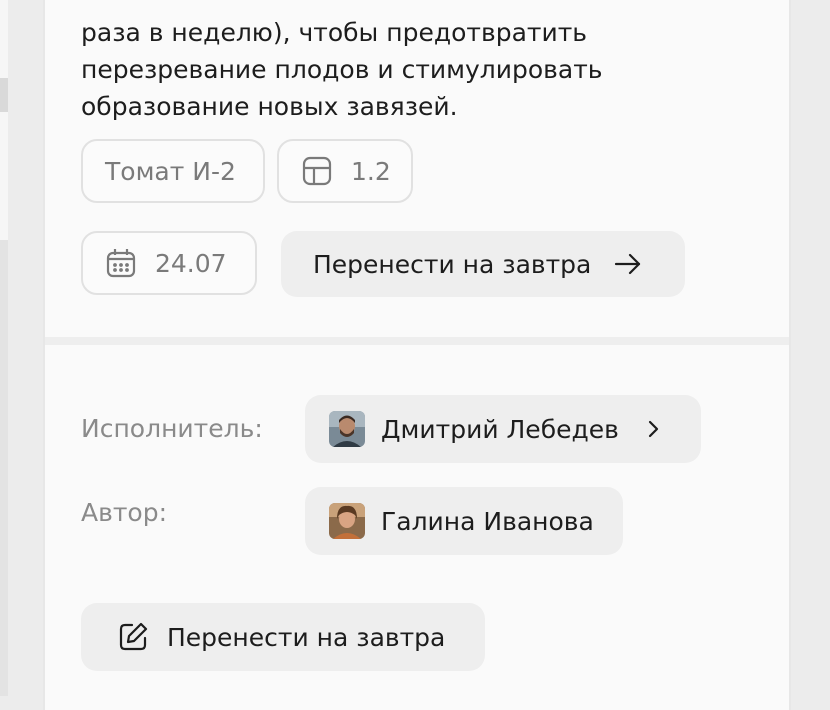 The width and height of the screenshot is (830, 710). I want to click on assignee-selector: Дмитрий Лебедев, so click(503, 429).